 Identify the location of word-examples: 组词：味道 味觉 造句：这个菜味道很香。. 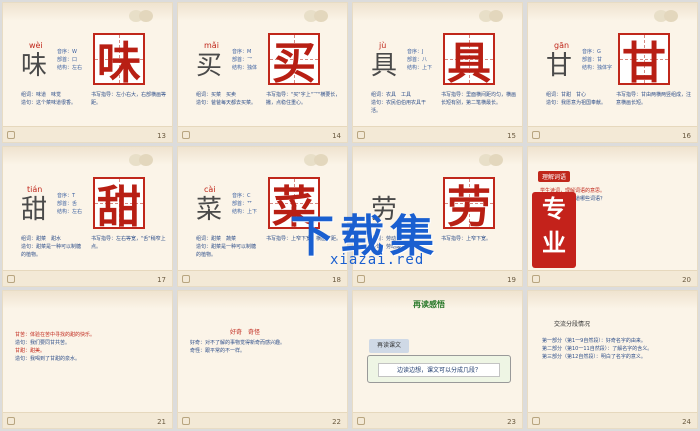
(49, 99).